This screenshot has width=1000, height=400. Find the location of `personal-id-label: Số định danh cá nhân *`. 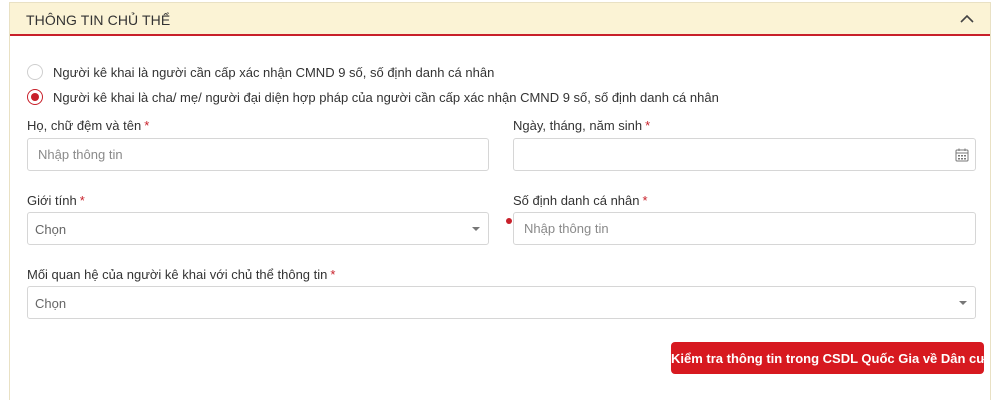

personal-id-label: Số định danh cá nhân * is located at coordinates (580, 200).